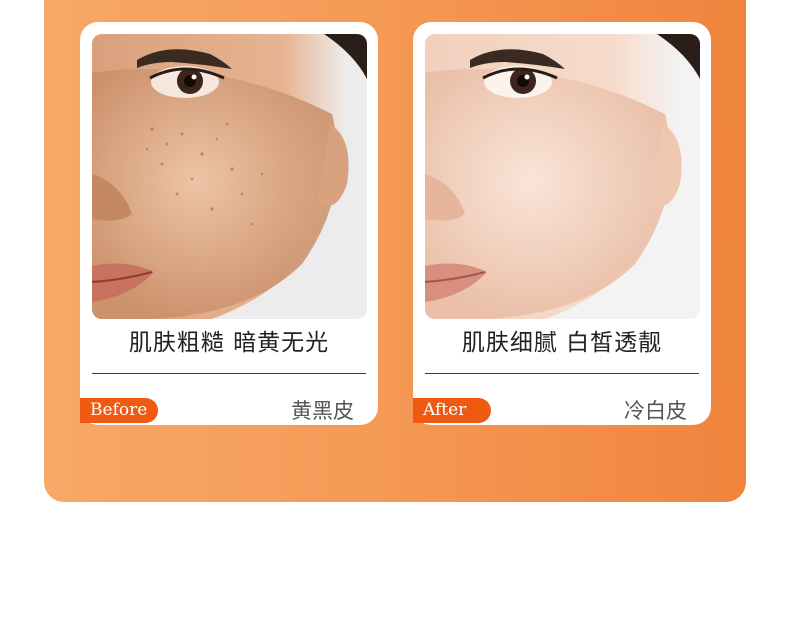 The height and width of the screenshot is (621, 790). Describe the element at coordinates (655, 411) in the screenshot. I see `after-skin-type: 冷白皮` at that location.